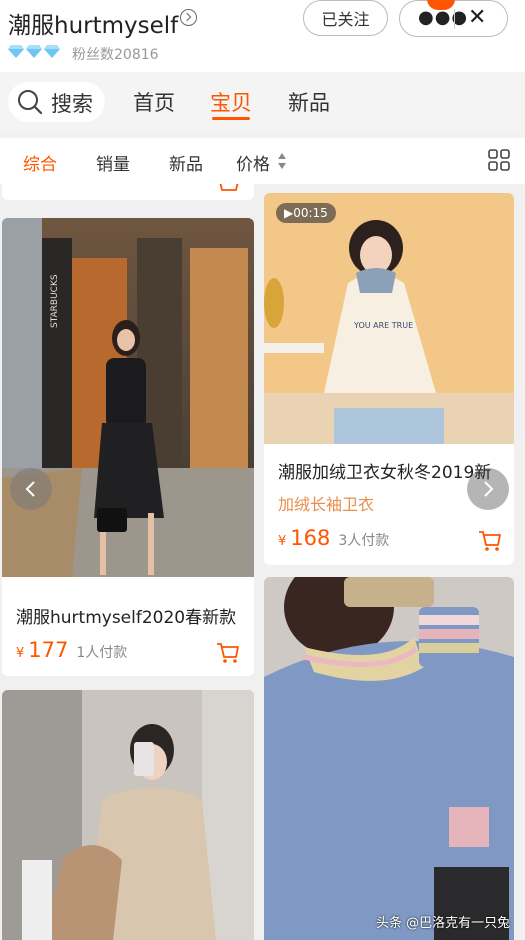 This screenshot has width=525, height=940. Describe the element at coordinates (128, 192) in the screenshot. I see `product-card-partial` at that location.